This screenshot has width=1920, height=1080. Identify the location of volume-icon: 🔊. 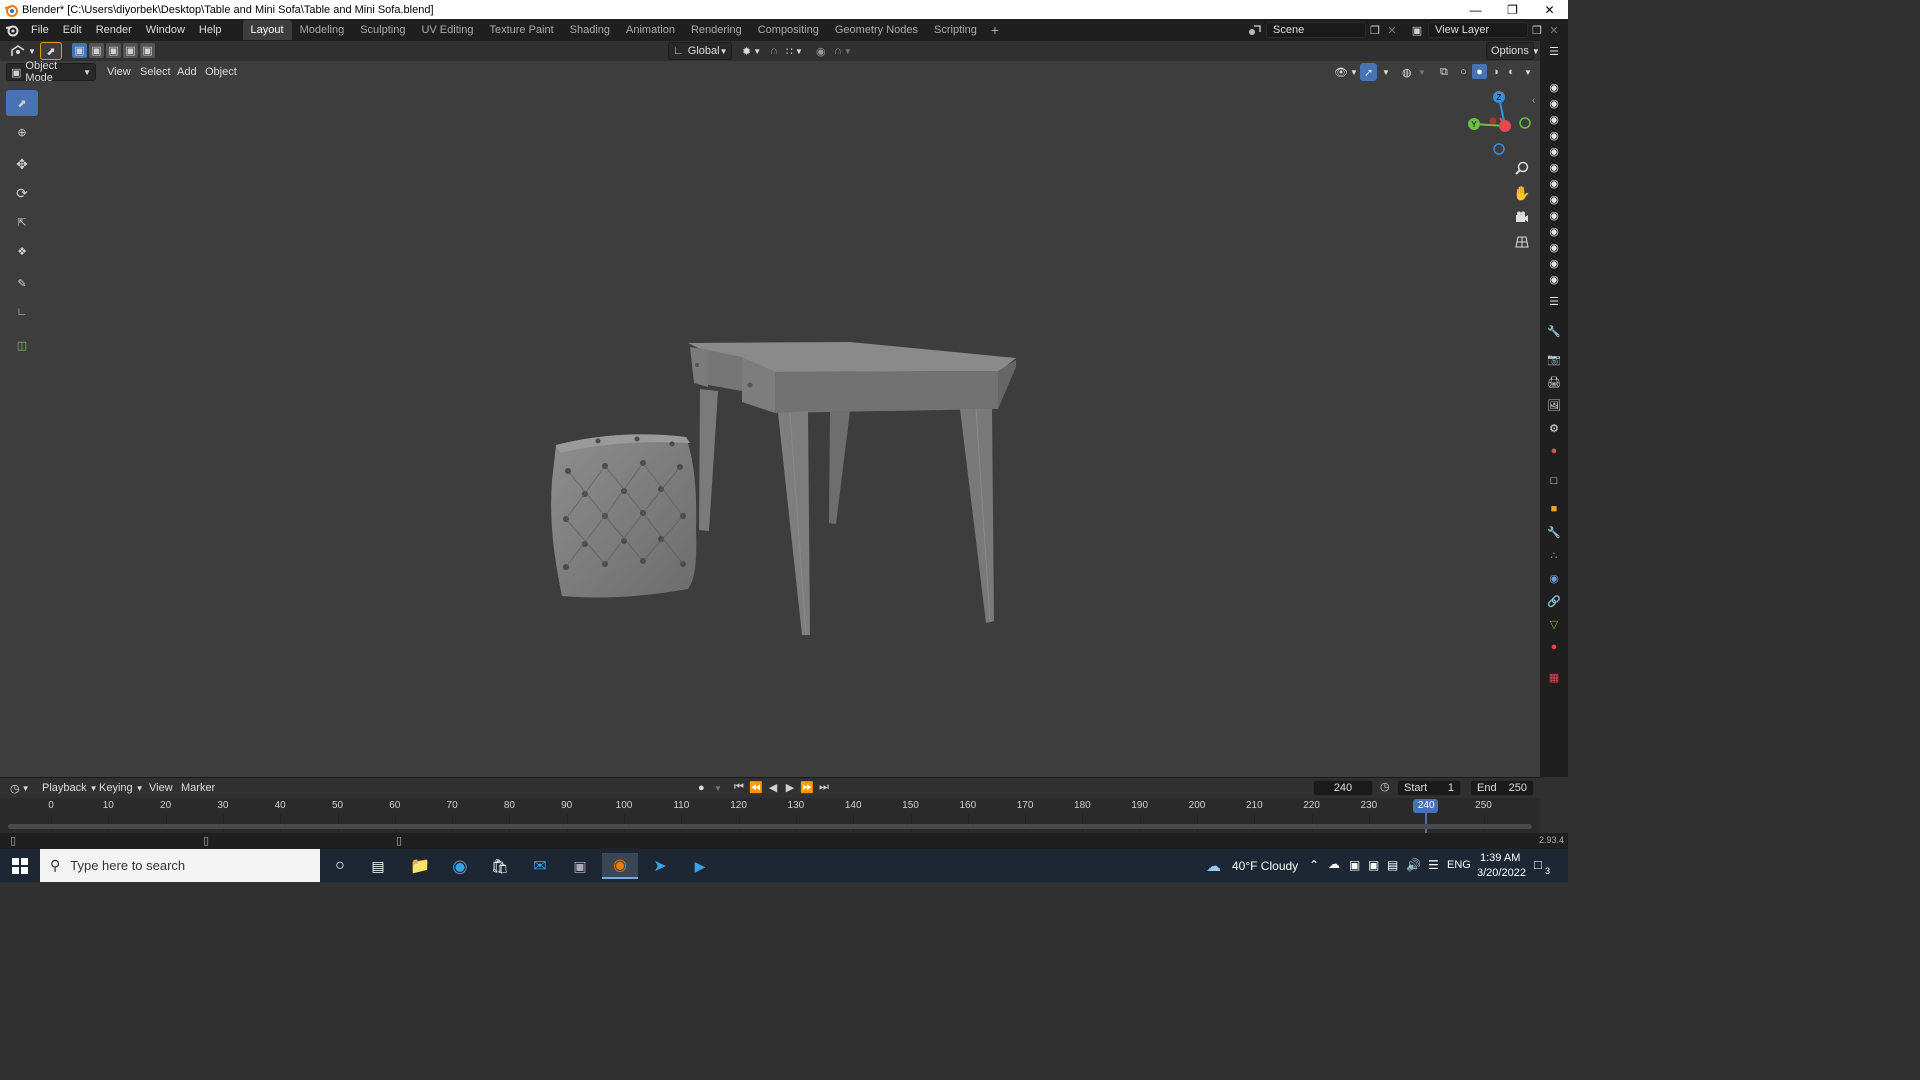
(1413, 865).